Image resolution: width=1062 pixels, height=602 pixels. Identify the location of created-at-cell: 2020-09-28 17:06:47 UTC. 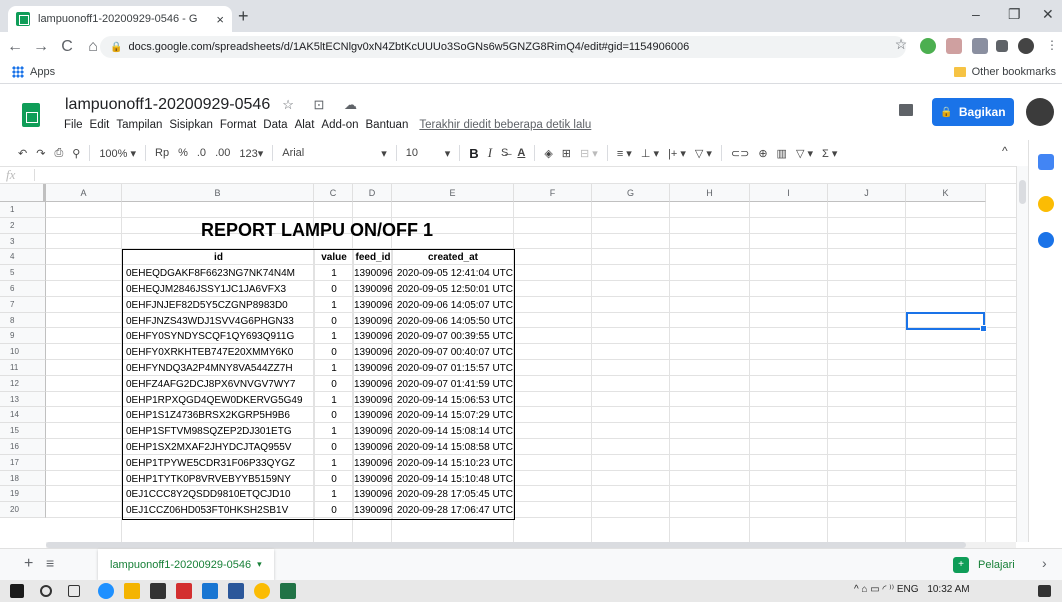
(454, 511).